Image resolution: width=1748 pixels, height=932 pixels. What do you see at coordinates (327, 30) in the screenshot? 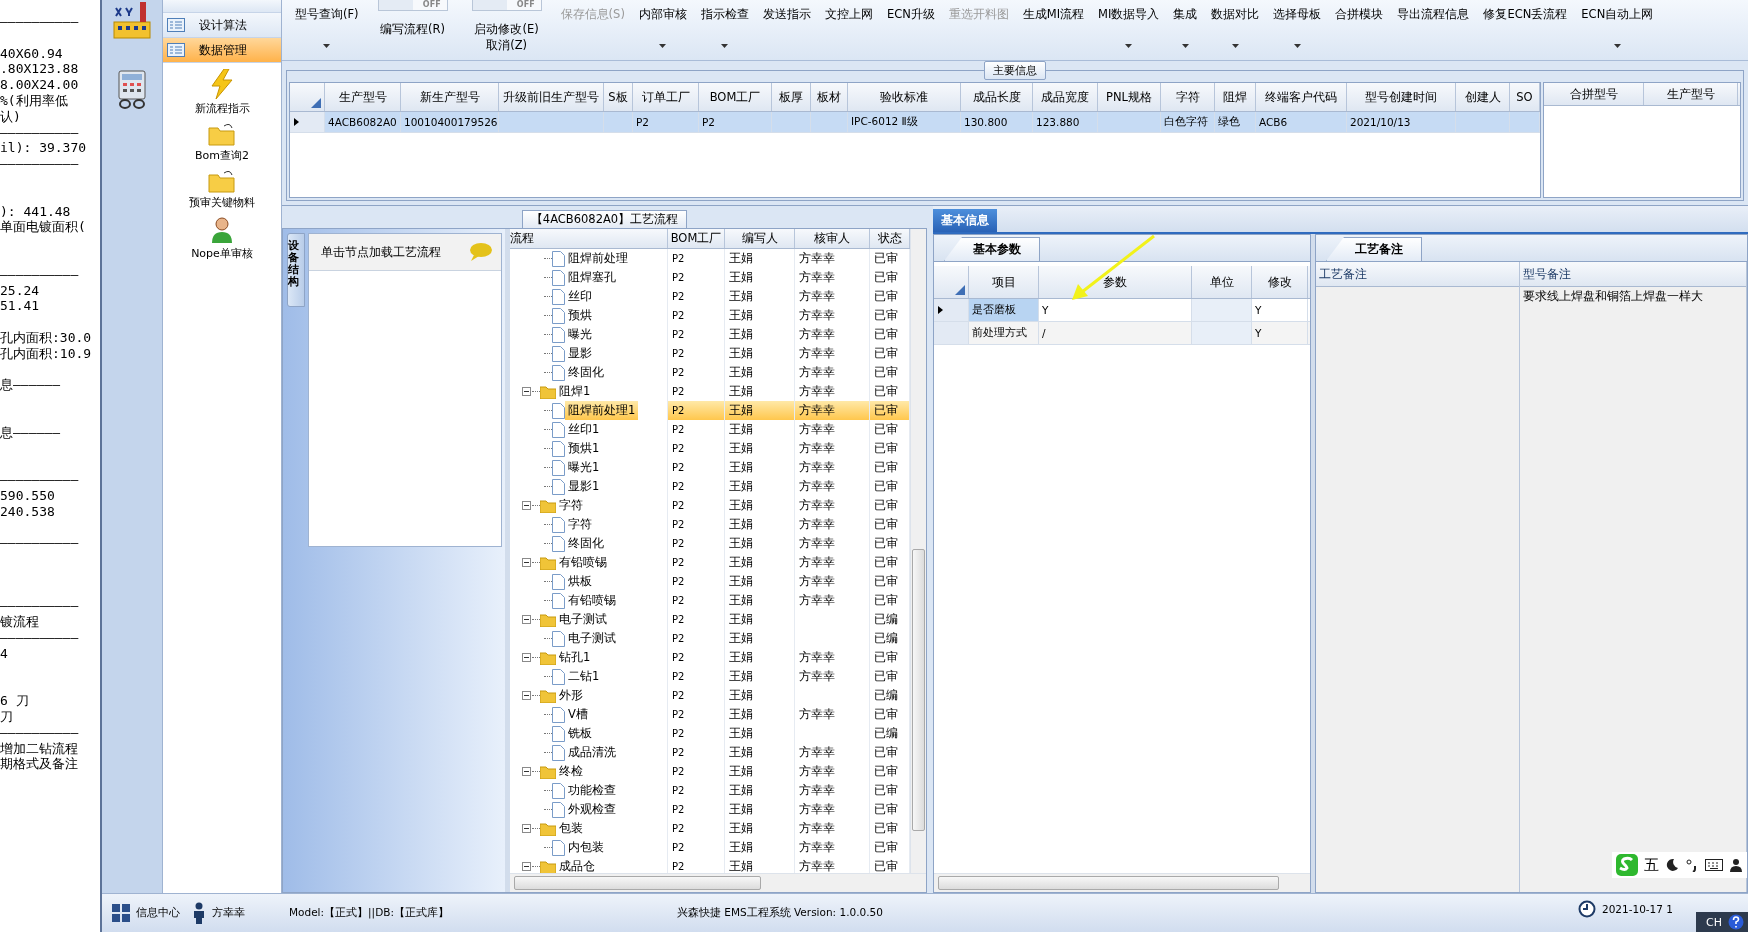
I see `toolbar-button: 型号查询(F)` at bounding box center [327, 30].